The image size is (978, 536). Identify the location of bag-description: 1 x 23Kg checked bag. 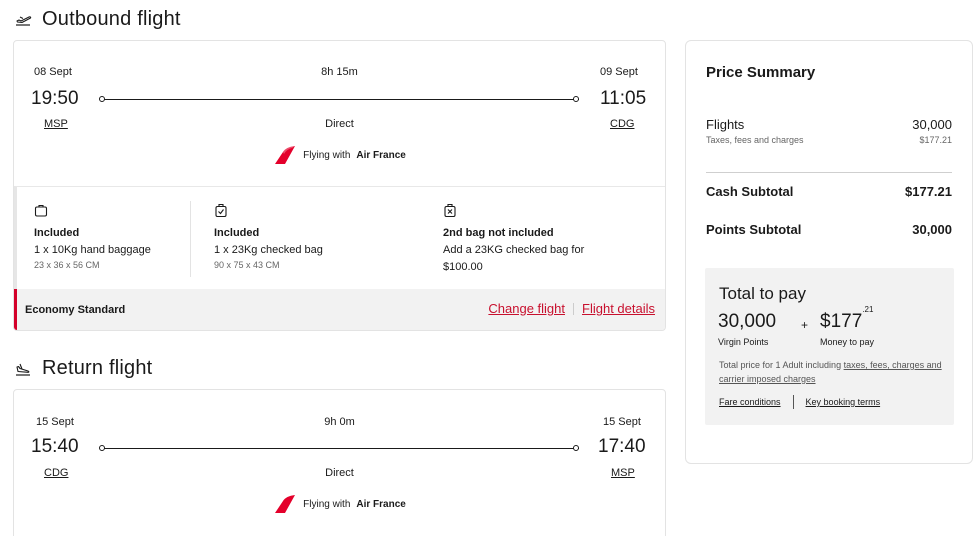
(268, 250).